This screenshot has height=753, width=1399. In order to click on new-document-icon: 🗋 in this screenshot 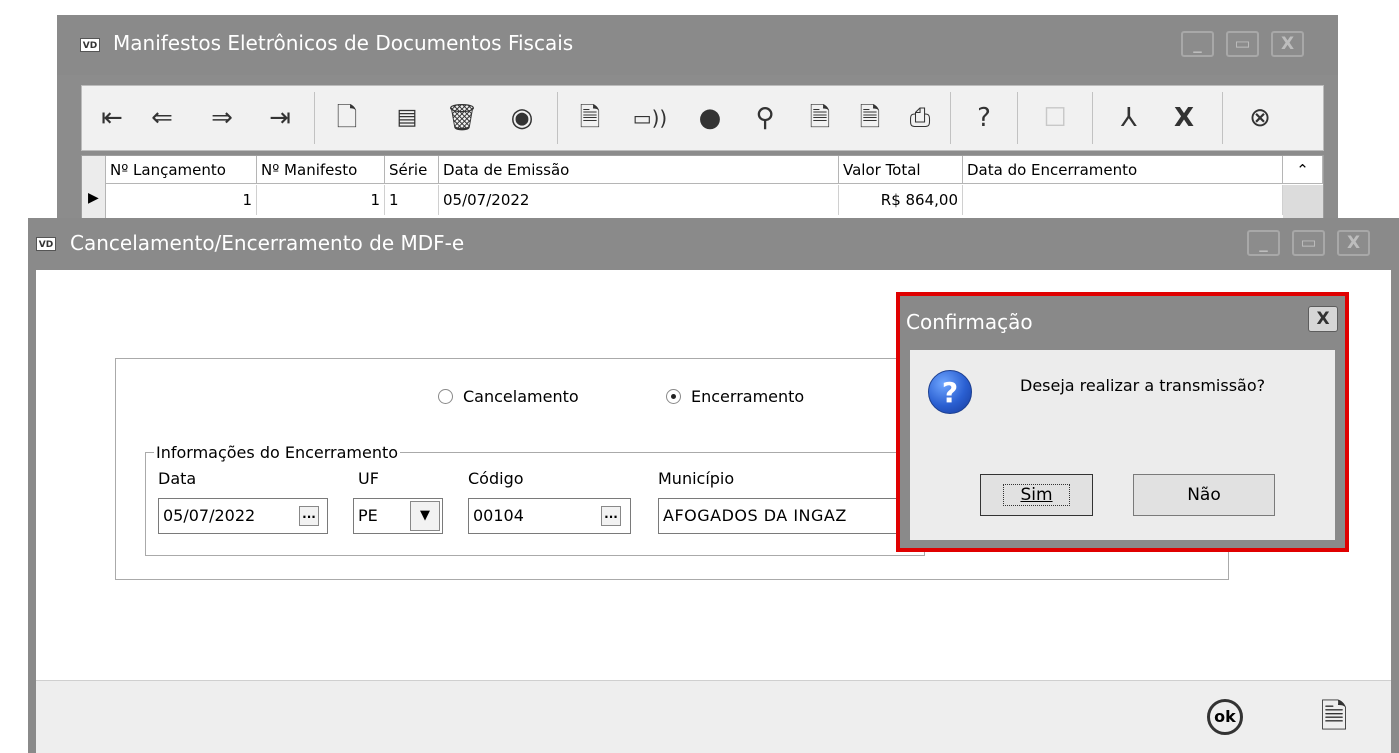, I will do `click(347, 118)`.